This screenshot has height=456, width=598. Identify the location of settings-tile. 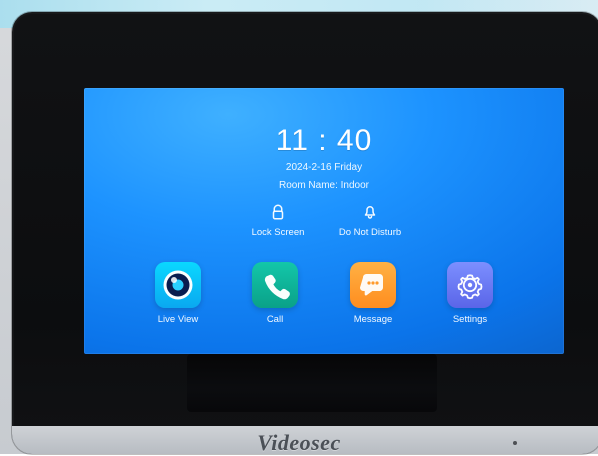
(470, 285).